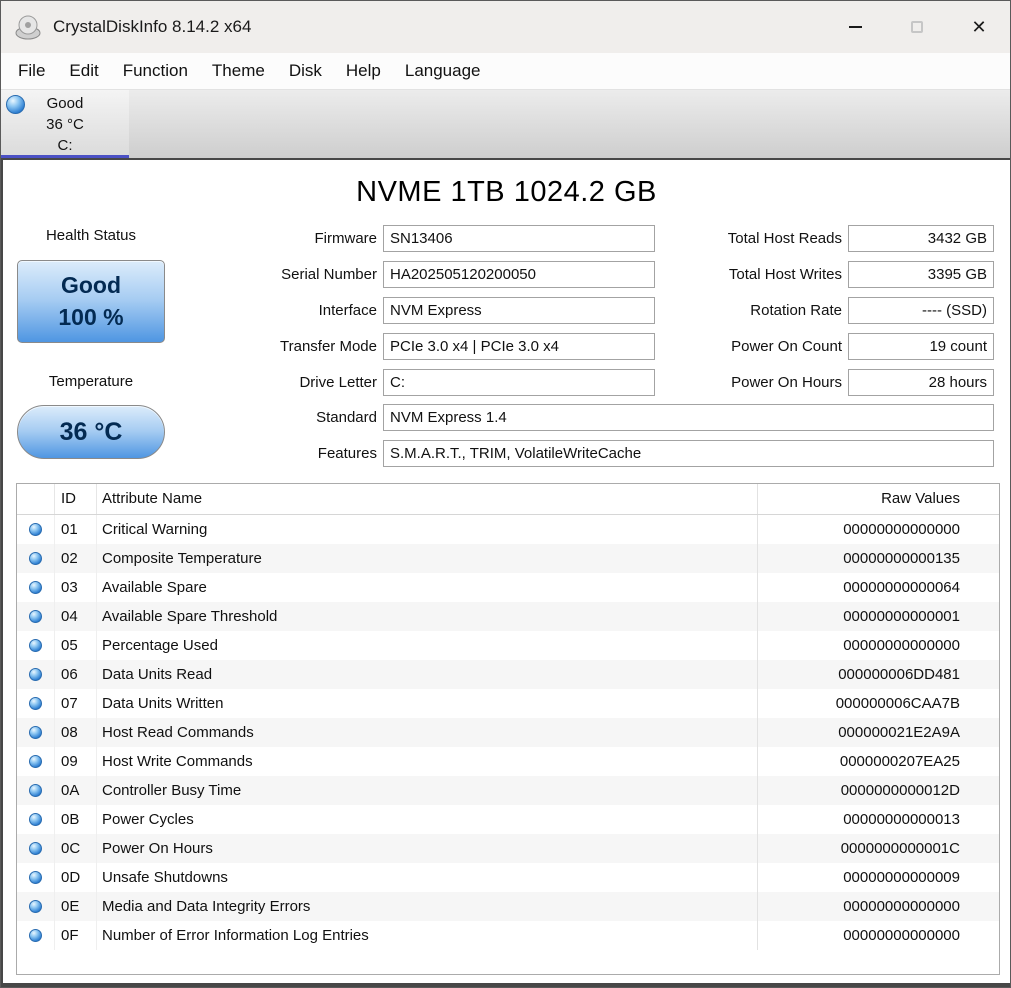  What do you see at coordinates (878, 703) in the screenshot?
I see `attribute-raw-value: 000000006CAA7B` at bounding box center [878, 703].